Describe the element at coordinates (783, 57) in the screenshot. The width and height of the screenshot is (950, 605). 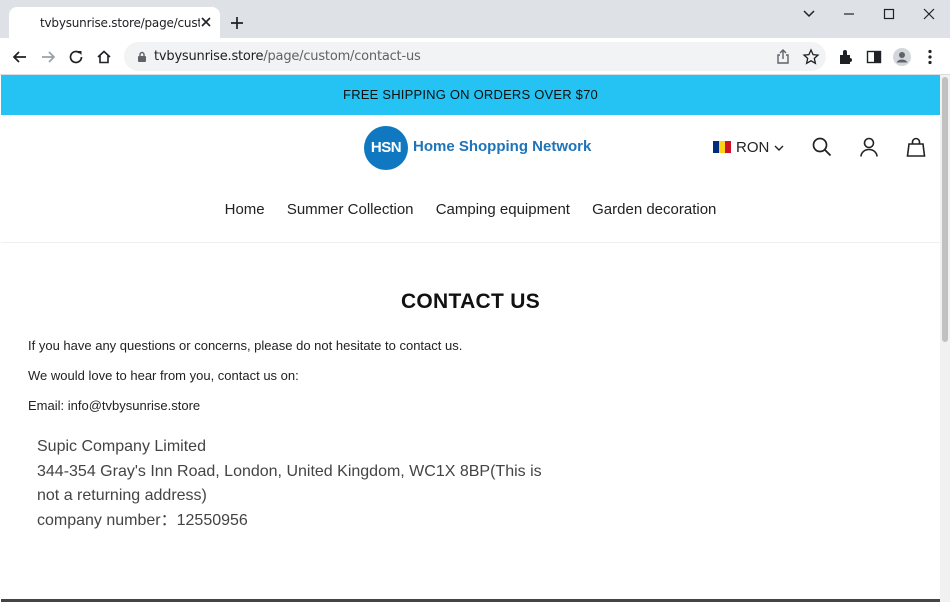
I see `share-icon` at that location.